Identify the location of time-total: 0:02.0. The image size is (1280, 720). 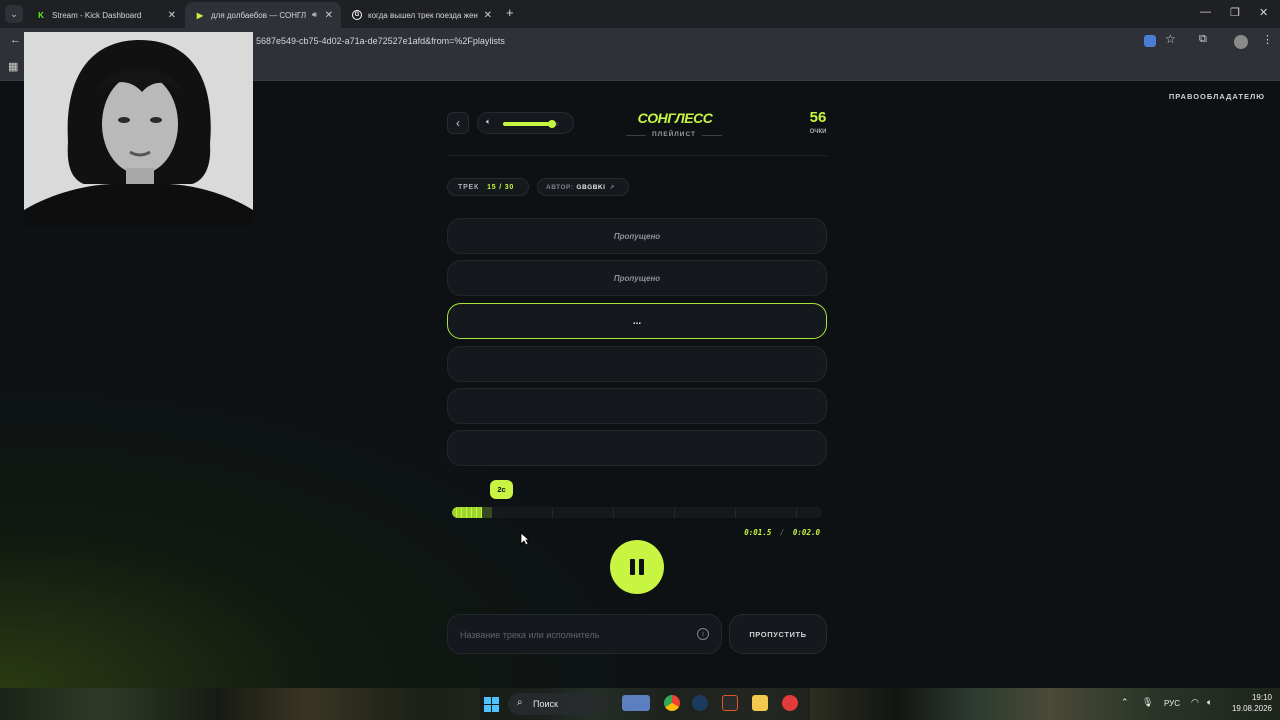
(806, 532).